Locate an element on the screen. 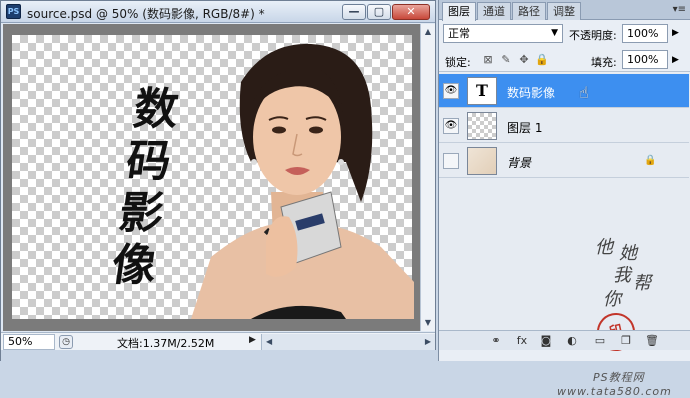 Image resolution: width=690 pixels, height=398 pixels. fill-dropdown-icon: ▶ is located at coordinates (675, 60).